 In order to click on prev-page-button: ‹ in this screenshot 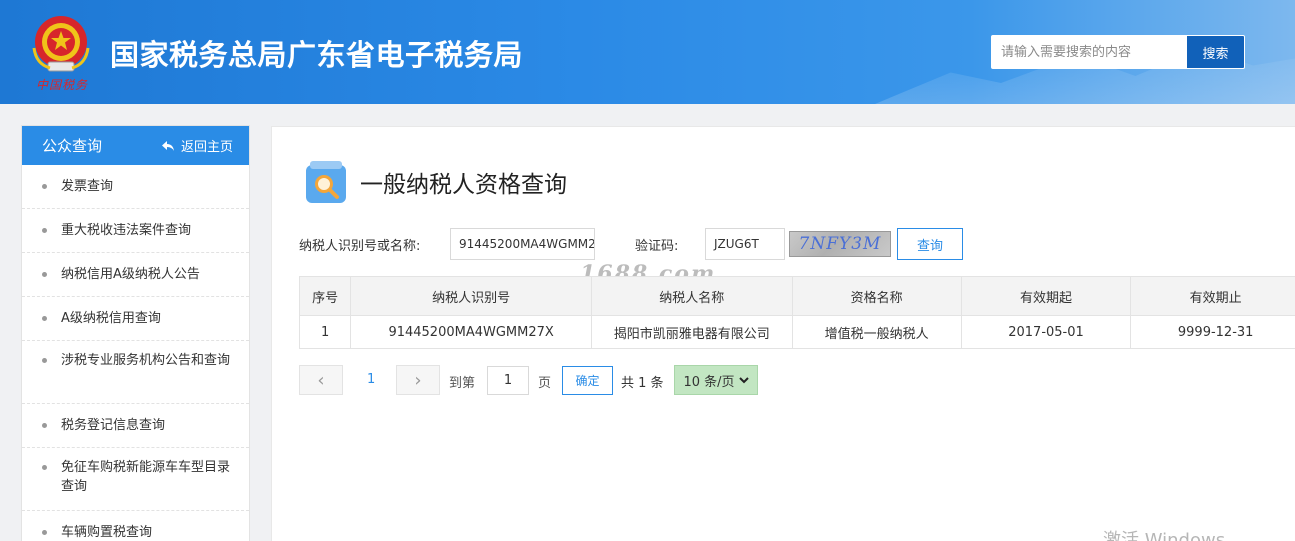, I will do `click(321, 380)`.